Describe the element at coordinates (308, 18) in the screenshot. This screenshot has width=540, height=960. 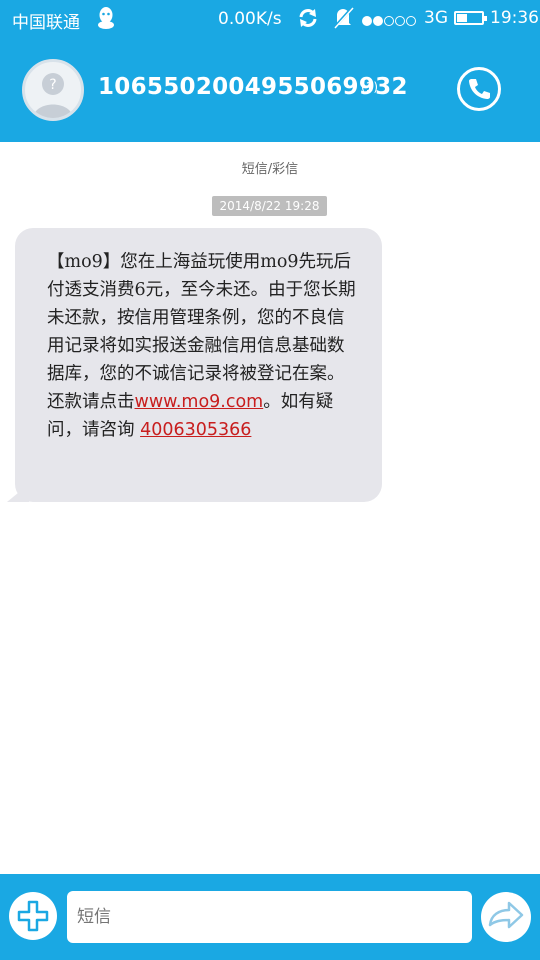
I see `sync-icon` at that location.